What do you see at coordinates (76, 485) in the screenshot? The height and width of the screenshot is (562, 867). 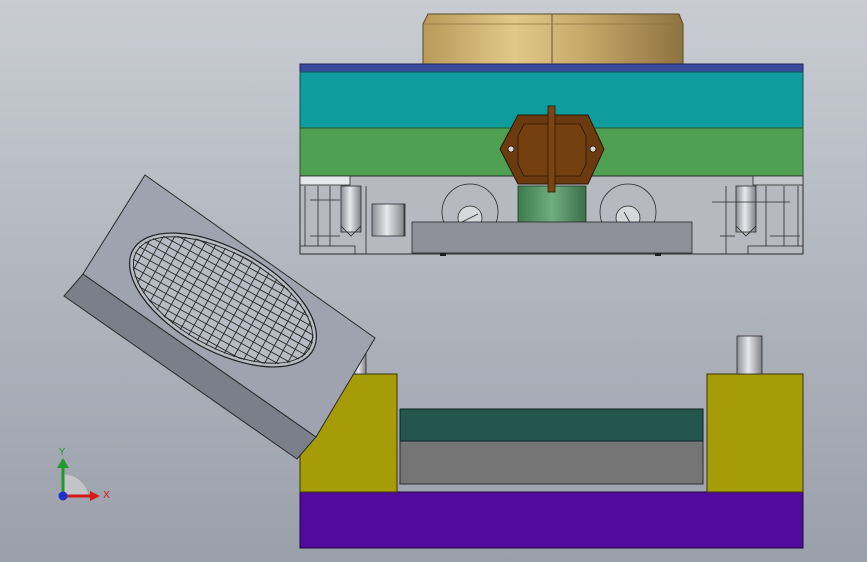 I see `triad-arc` at bounding box center [76, 485].